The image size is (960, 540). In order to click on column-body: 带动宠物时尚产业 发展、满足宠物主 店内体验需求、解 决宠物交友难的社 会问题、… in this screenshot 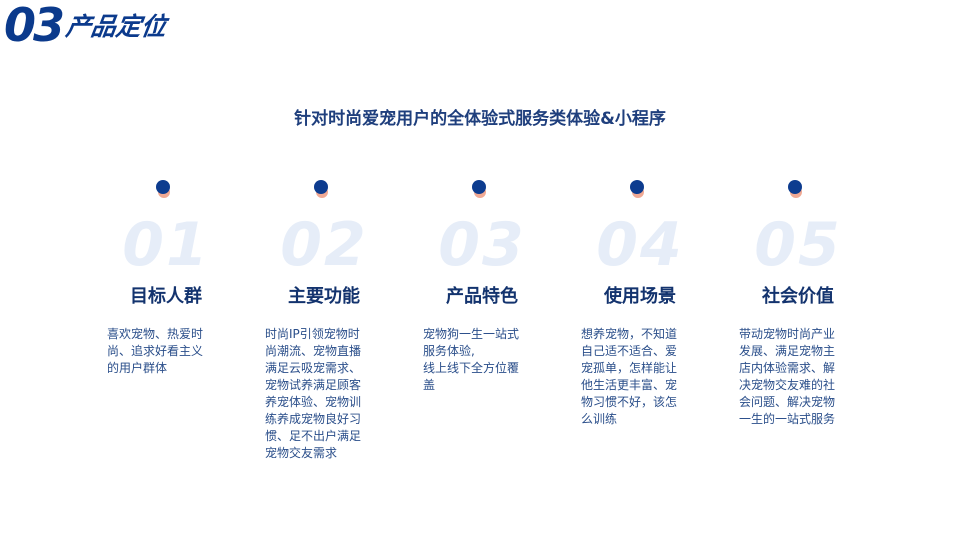, I will do `click(787, 376)`.